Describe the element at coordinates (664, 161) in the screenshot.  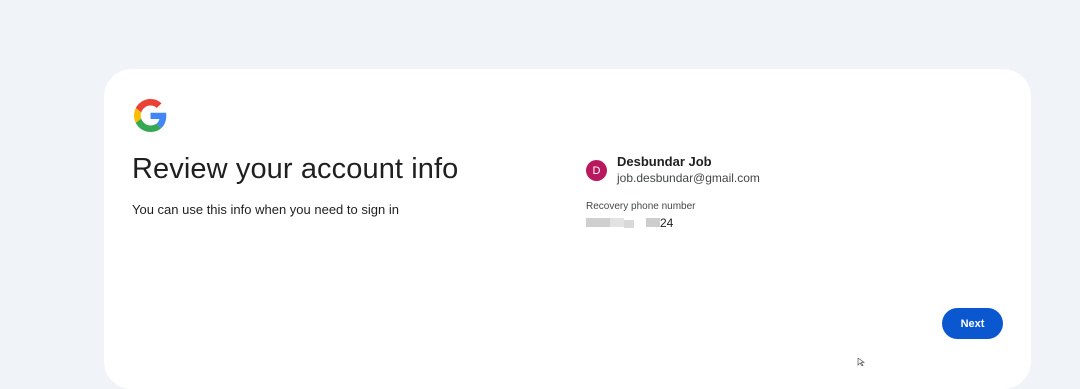
I see `account-name: Desbundar Job` at that location.